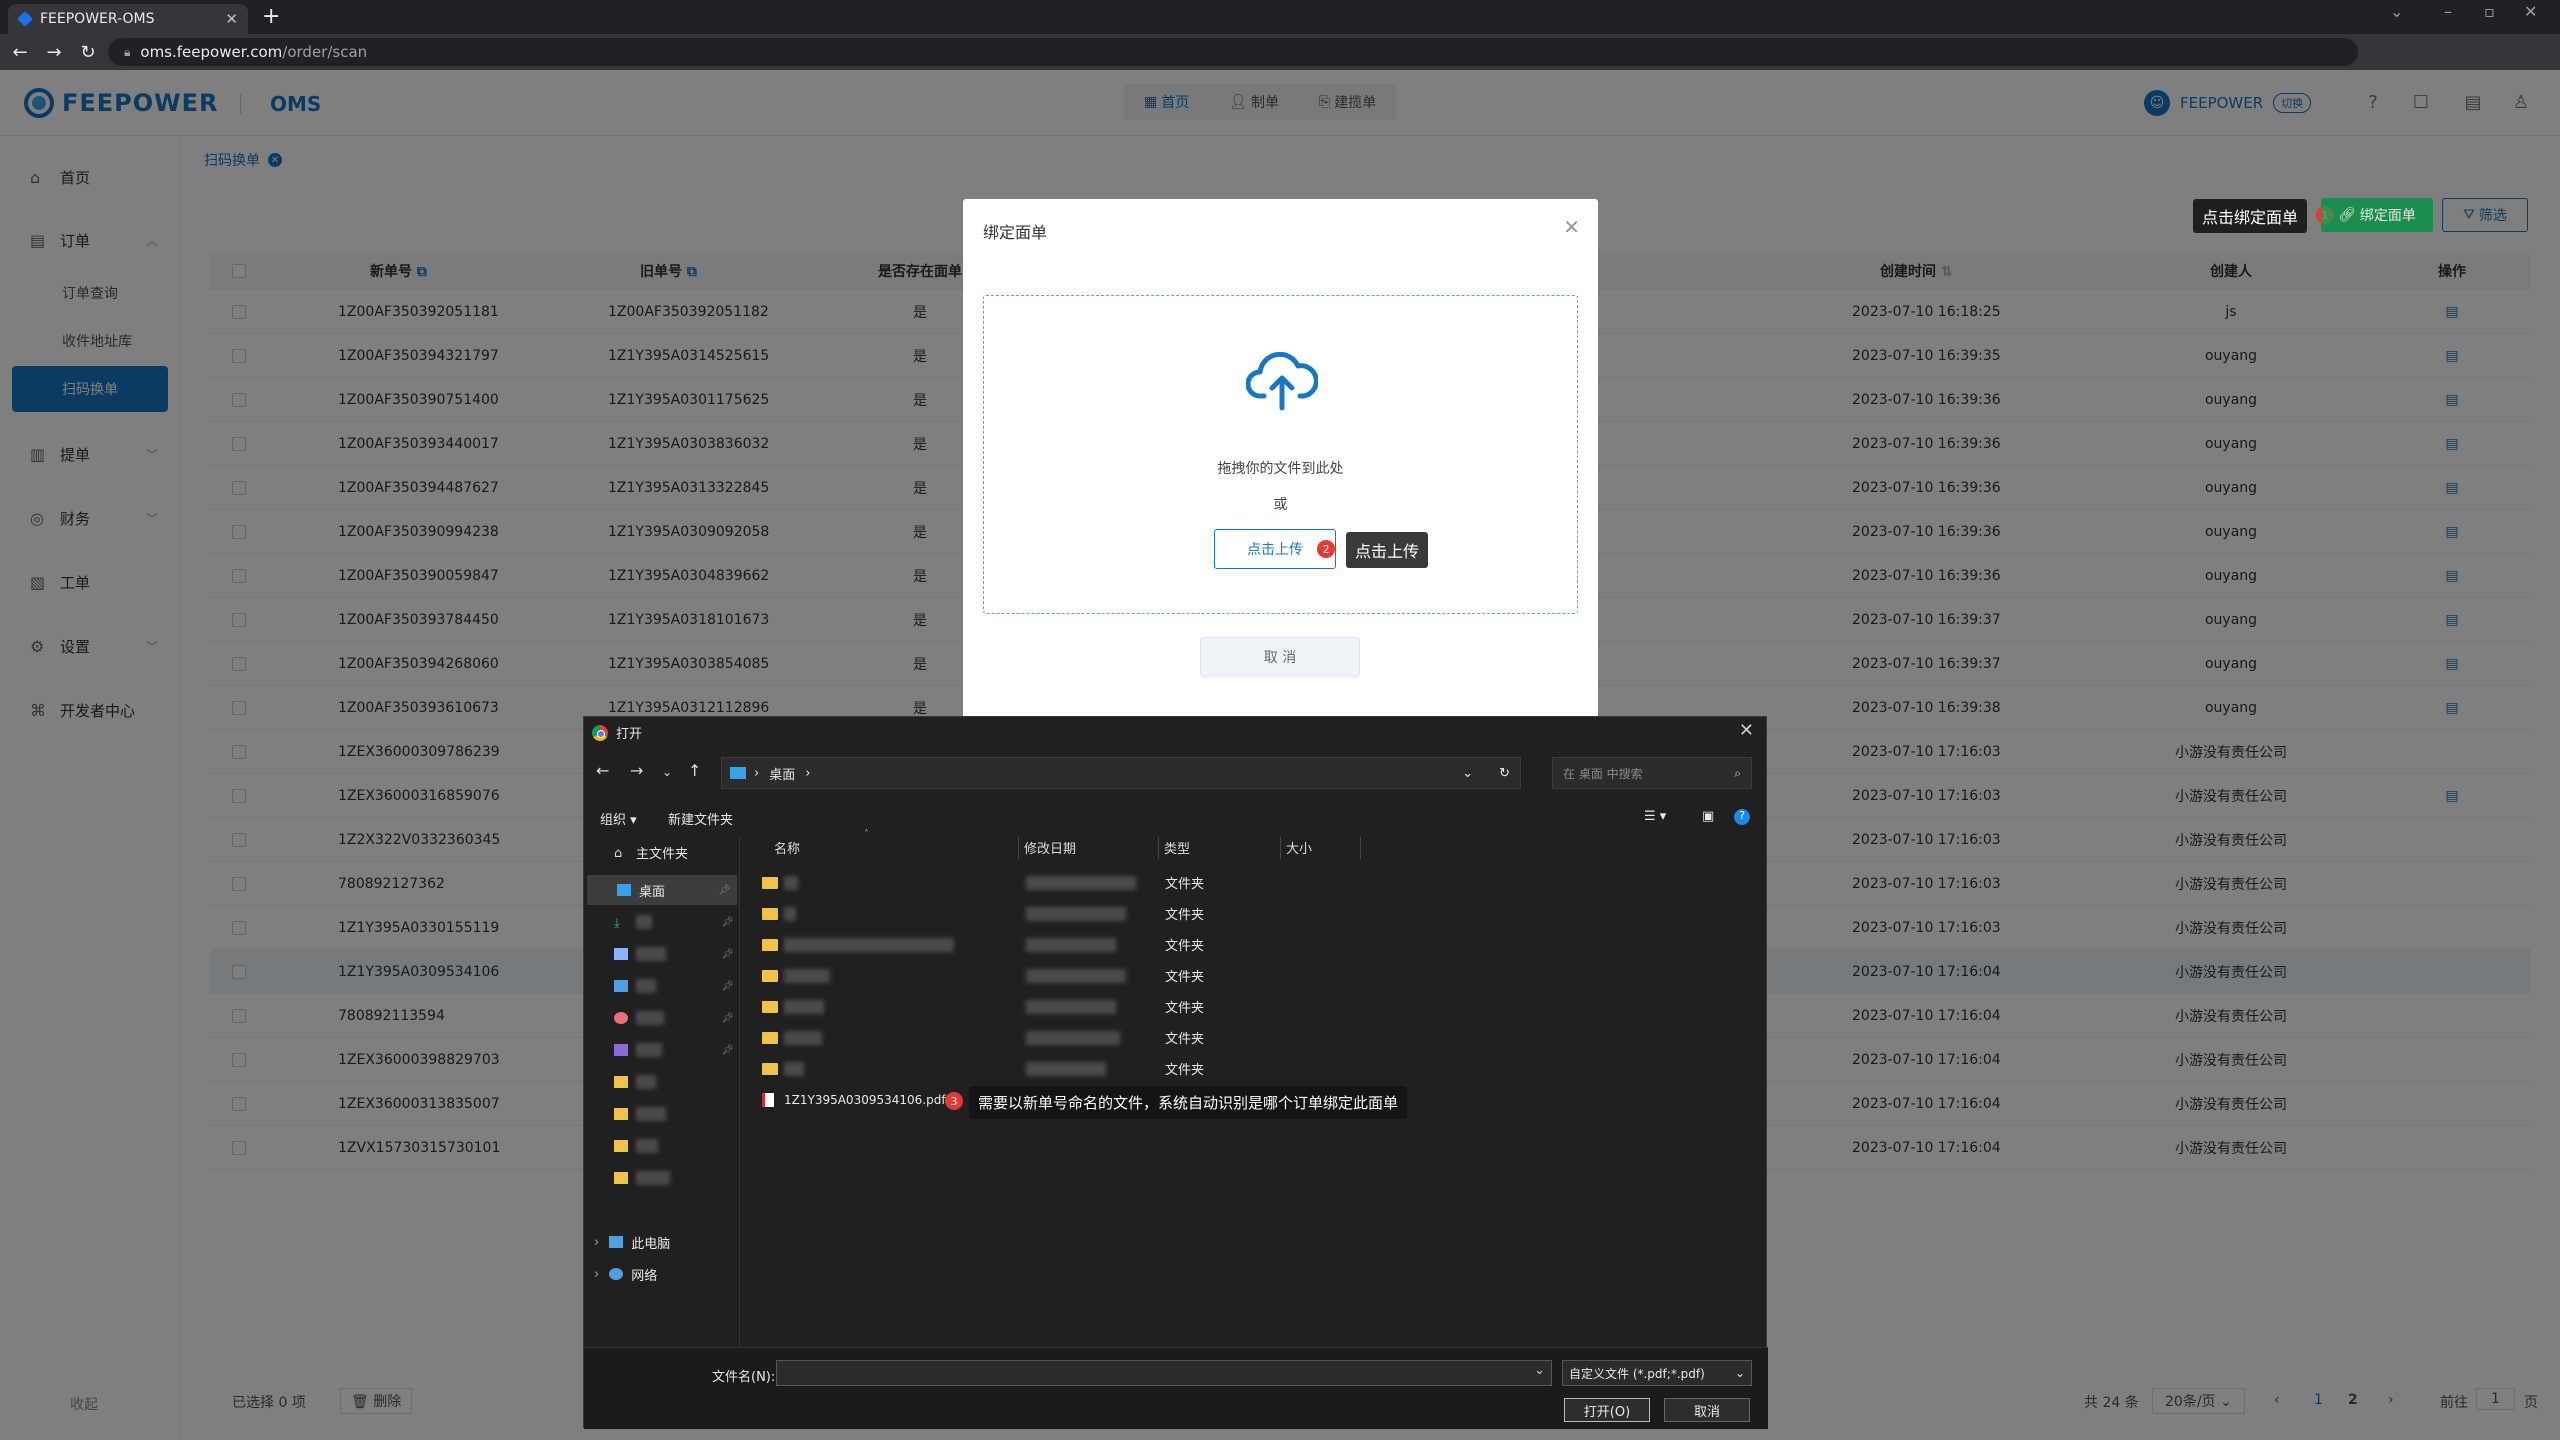  What do you see at coordinates (667, 772) in the screenshot?
I see `recent-locations-icon: ⌄` at bounding box center [667, 772].